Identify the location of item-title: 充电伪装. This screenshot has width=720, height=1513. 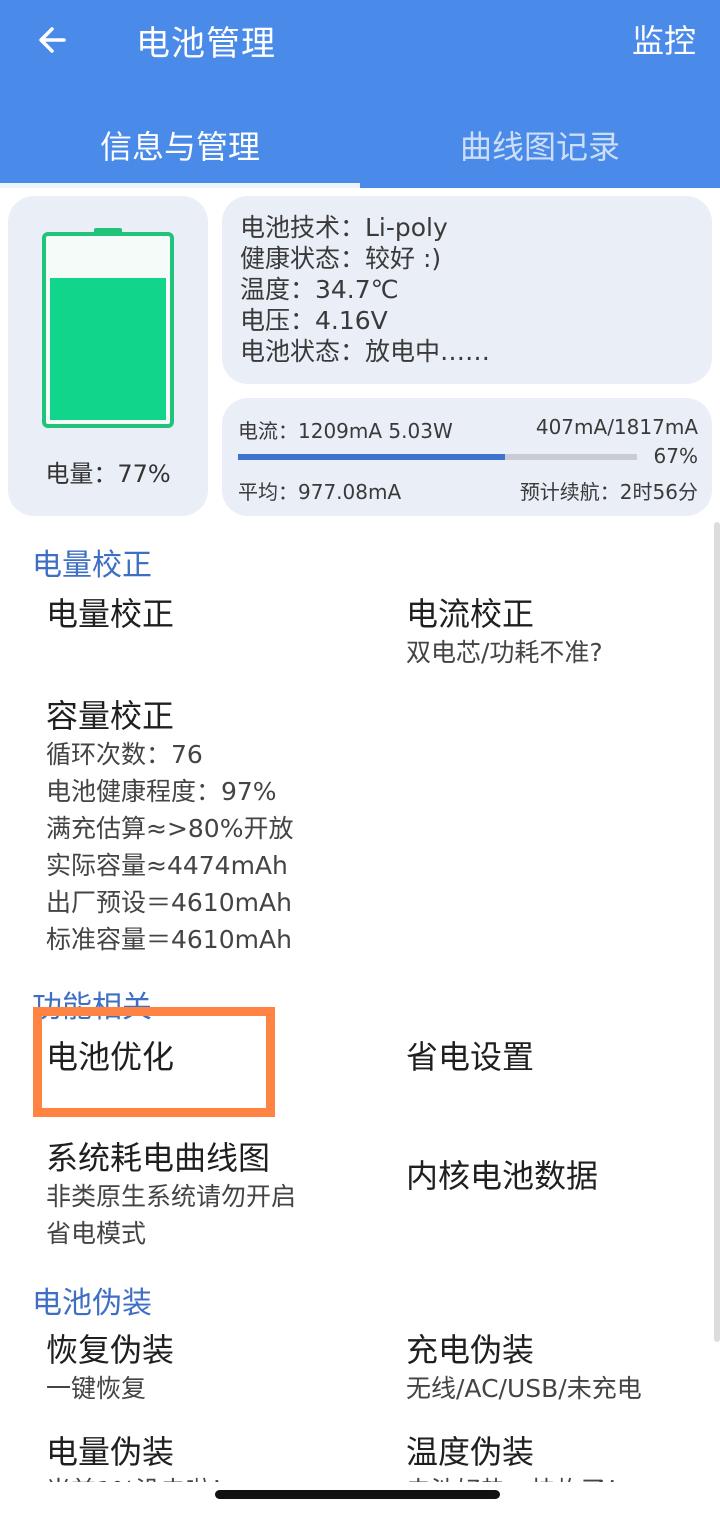
(470, 1350).